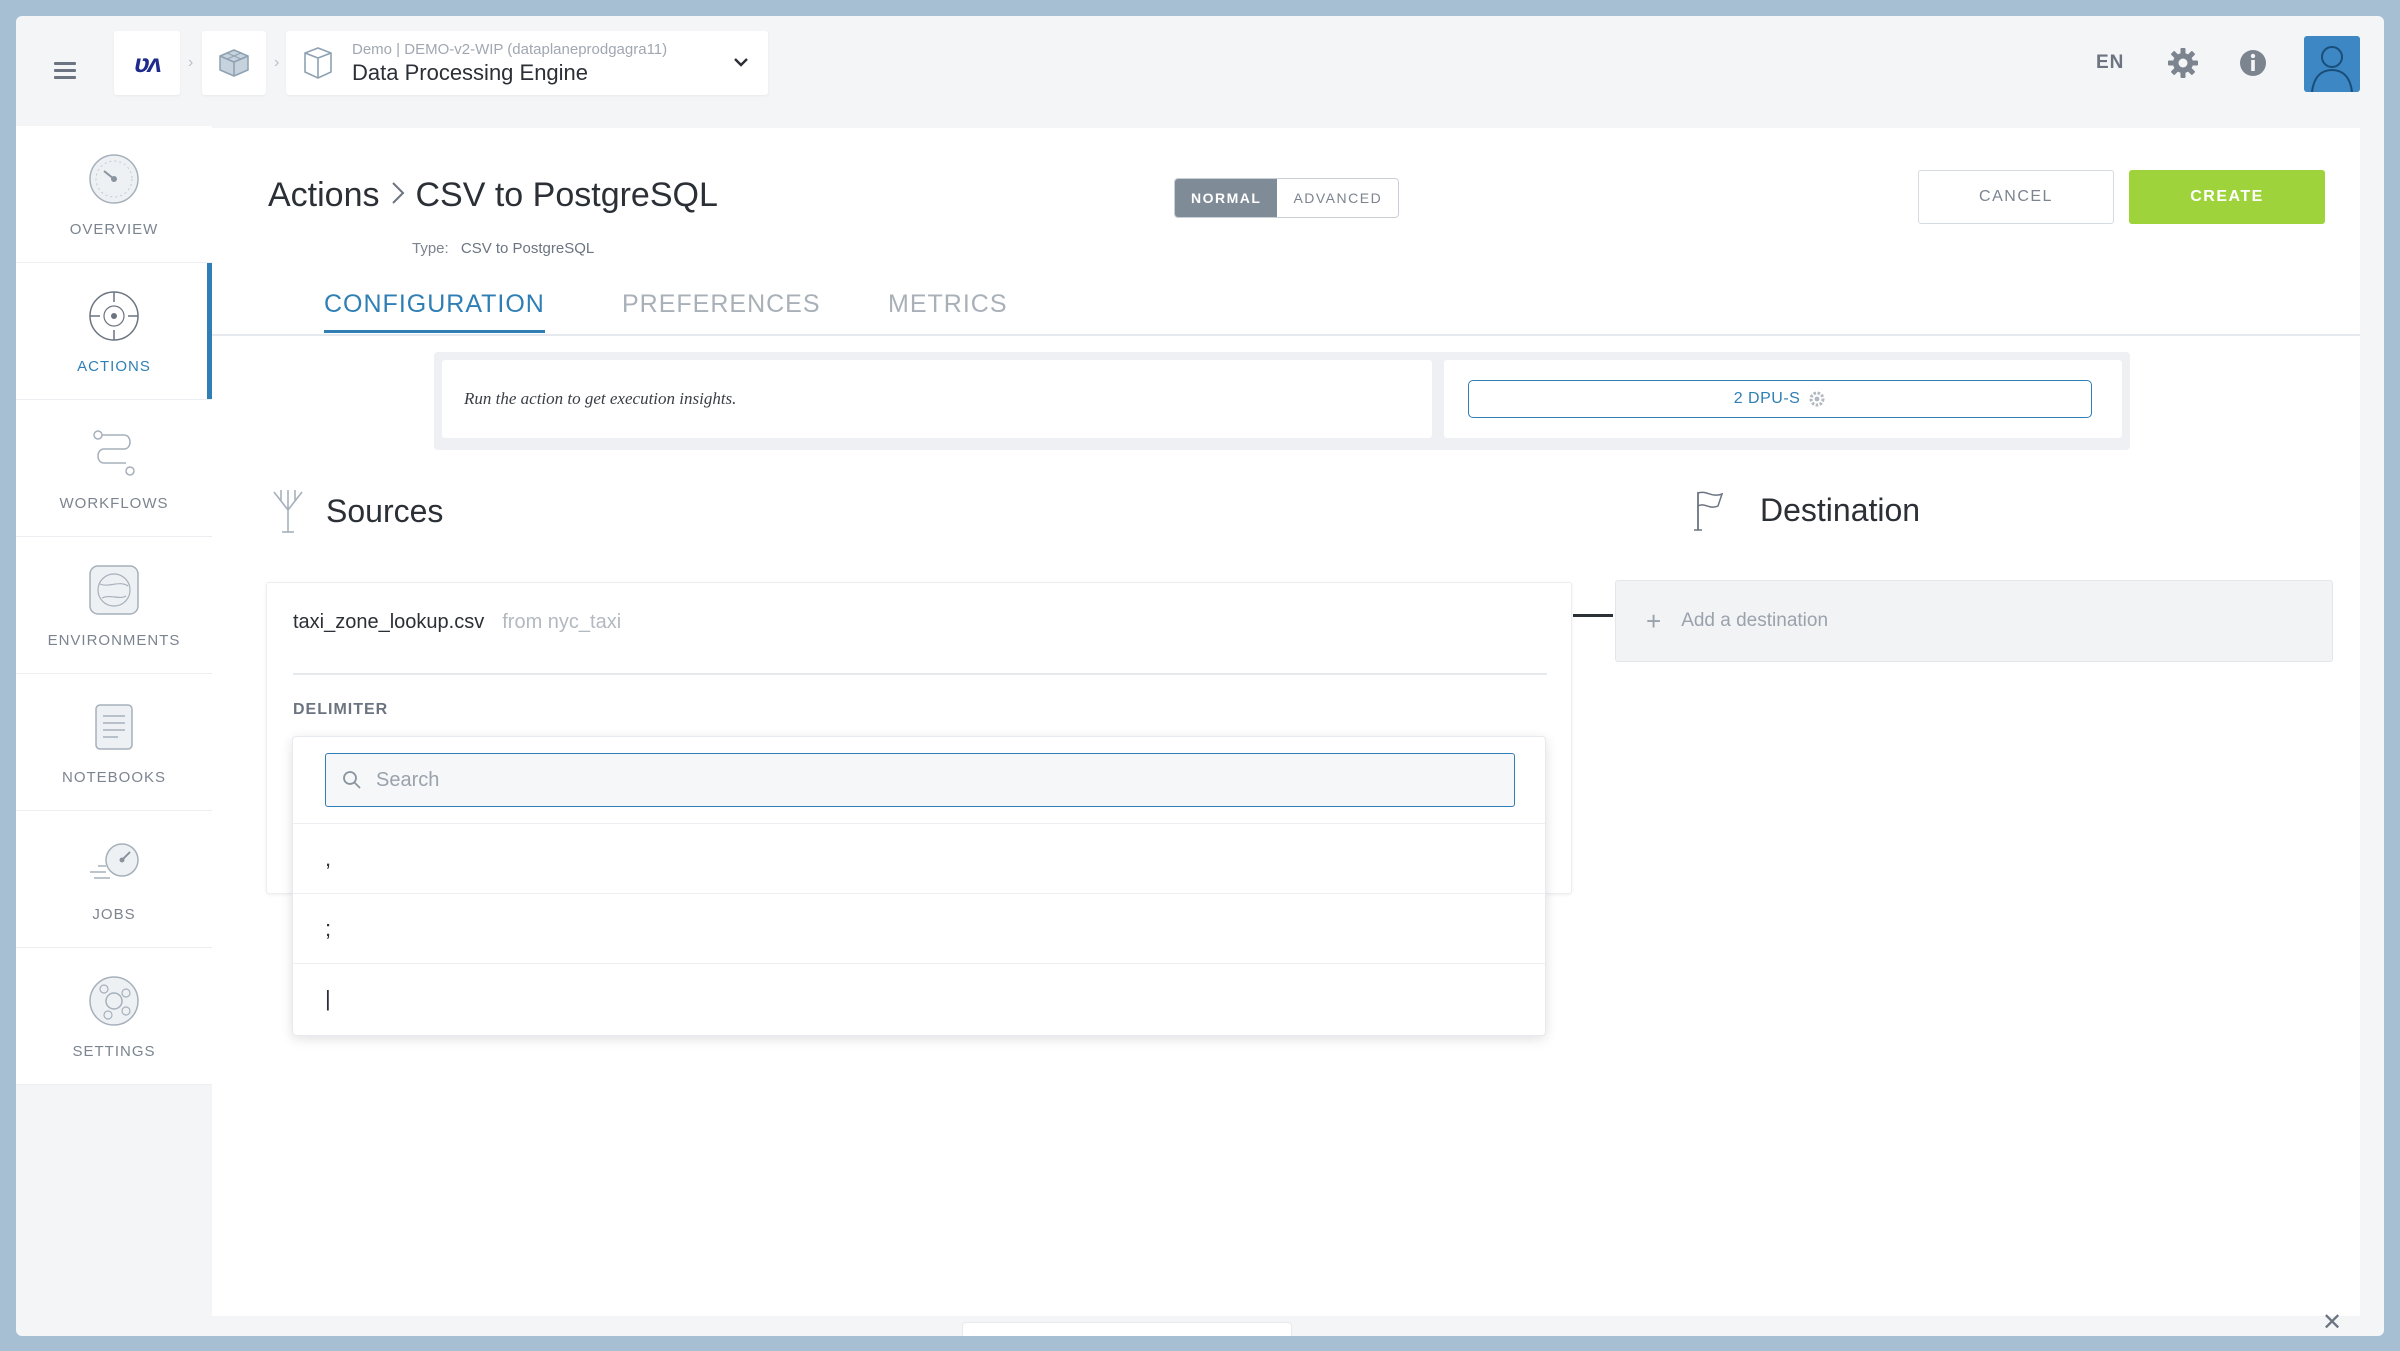 This screenshot has width=2400, height=1351. I want to click on sidebar-item-notebooks: NOTEBOOKS, so click(114, 742).